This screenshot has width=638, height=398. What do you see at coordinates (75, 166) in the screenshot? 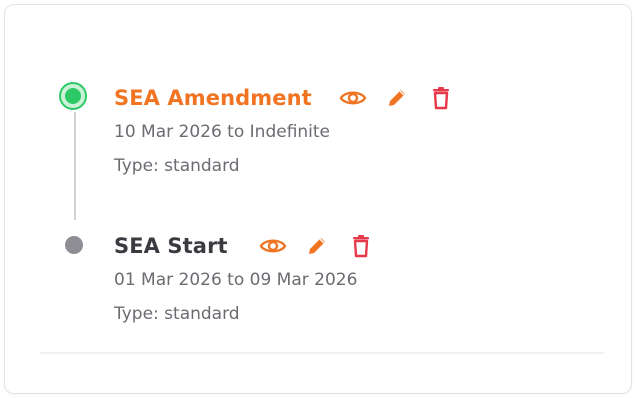
I see `timeline-connector` at bounding box center [75, 166].